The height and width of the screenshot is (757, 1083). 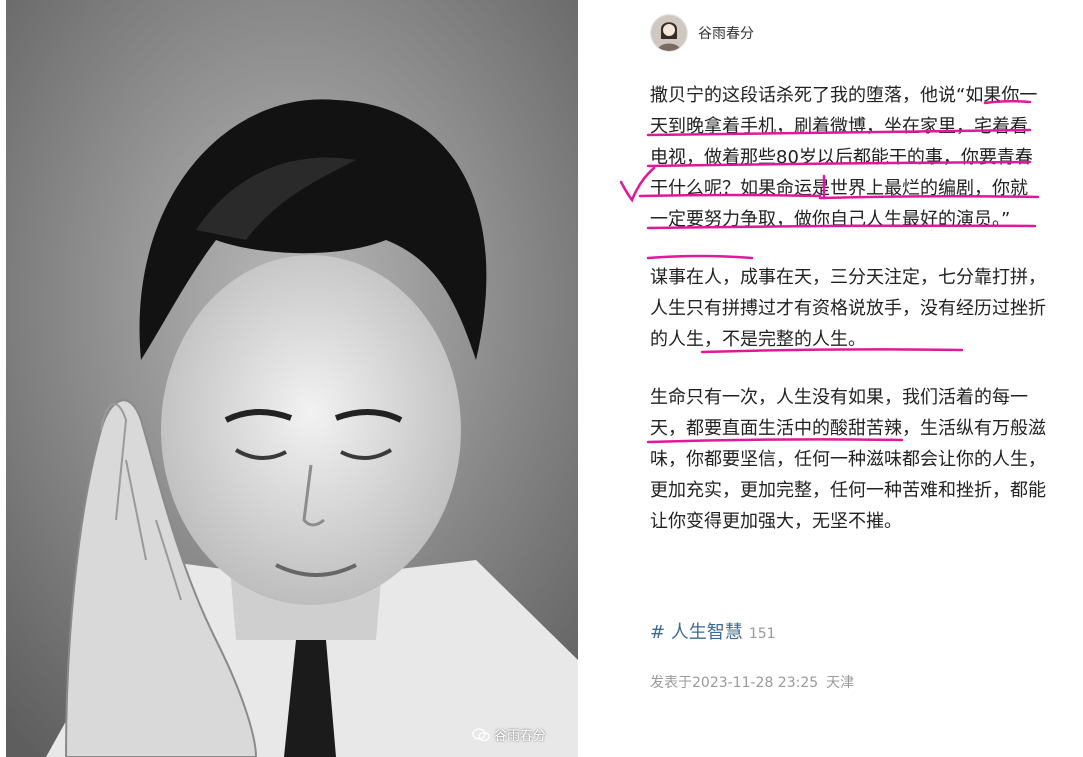 I want to click on hashtag-link: # 人生智慧 151, so click(x=713, y=631).